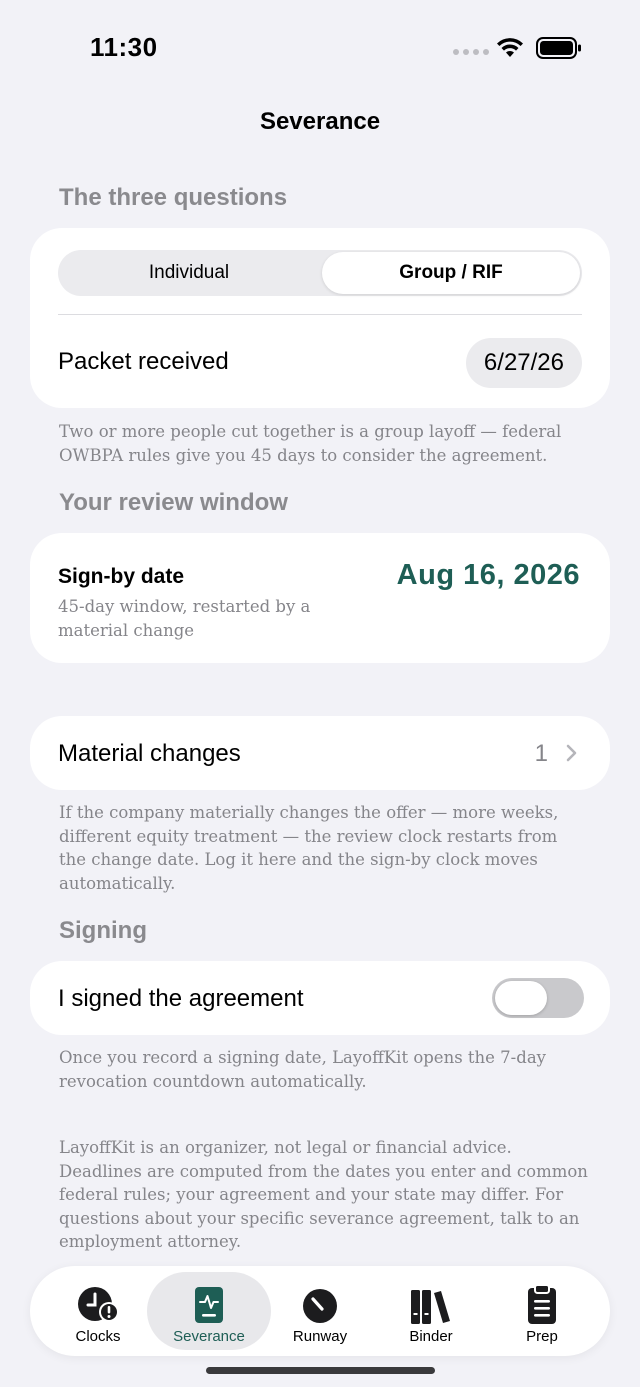 This screenshot has width=640, height=1387. I want to click on tab-label: Runway, so click(320, 1336).